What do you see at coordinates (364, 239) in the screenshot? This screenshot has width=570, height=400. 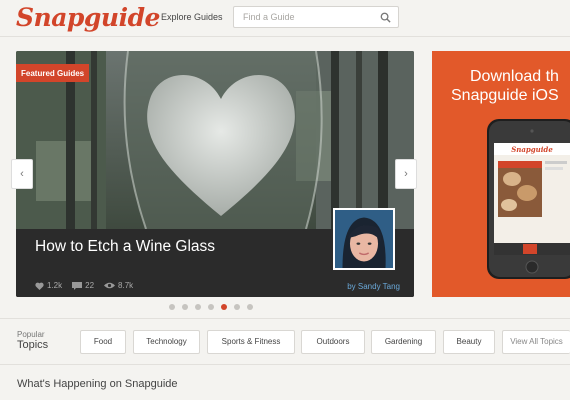 I see `author-avatar` at bounding box center [364, 239].